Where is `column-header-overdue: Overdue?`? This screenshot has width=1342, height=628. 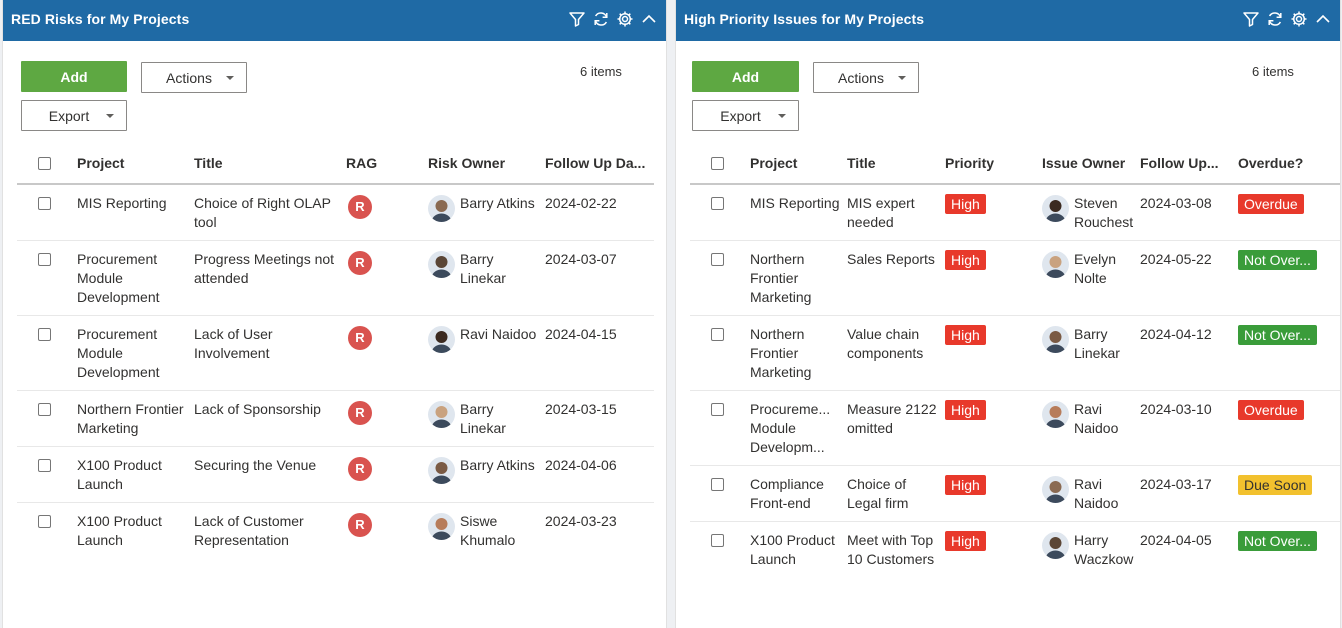 column-header-overdue: Overdue? is located at coordinates (1289, 163).